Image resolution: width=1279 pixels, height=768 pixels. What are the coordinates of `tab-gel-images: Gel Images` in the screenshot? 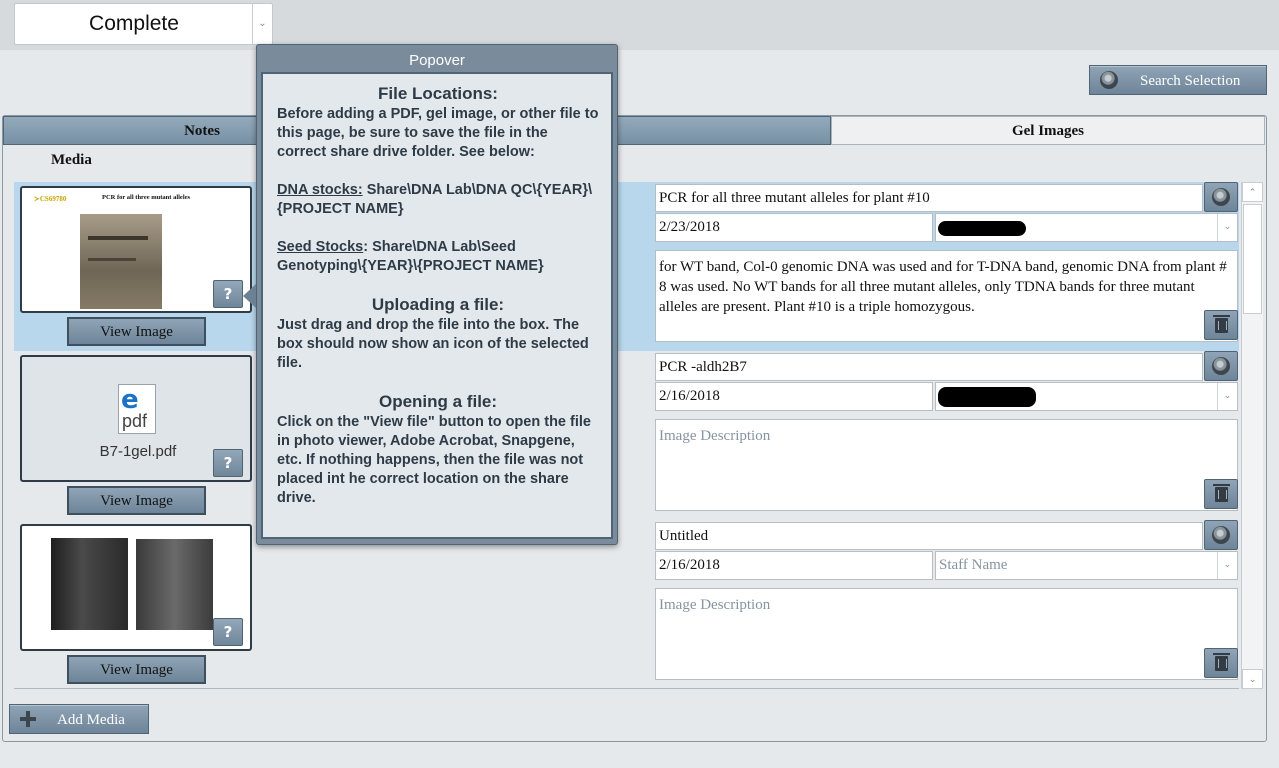 It's located at (1048, 130).